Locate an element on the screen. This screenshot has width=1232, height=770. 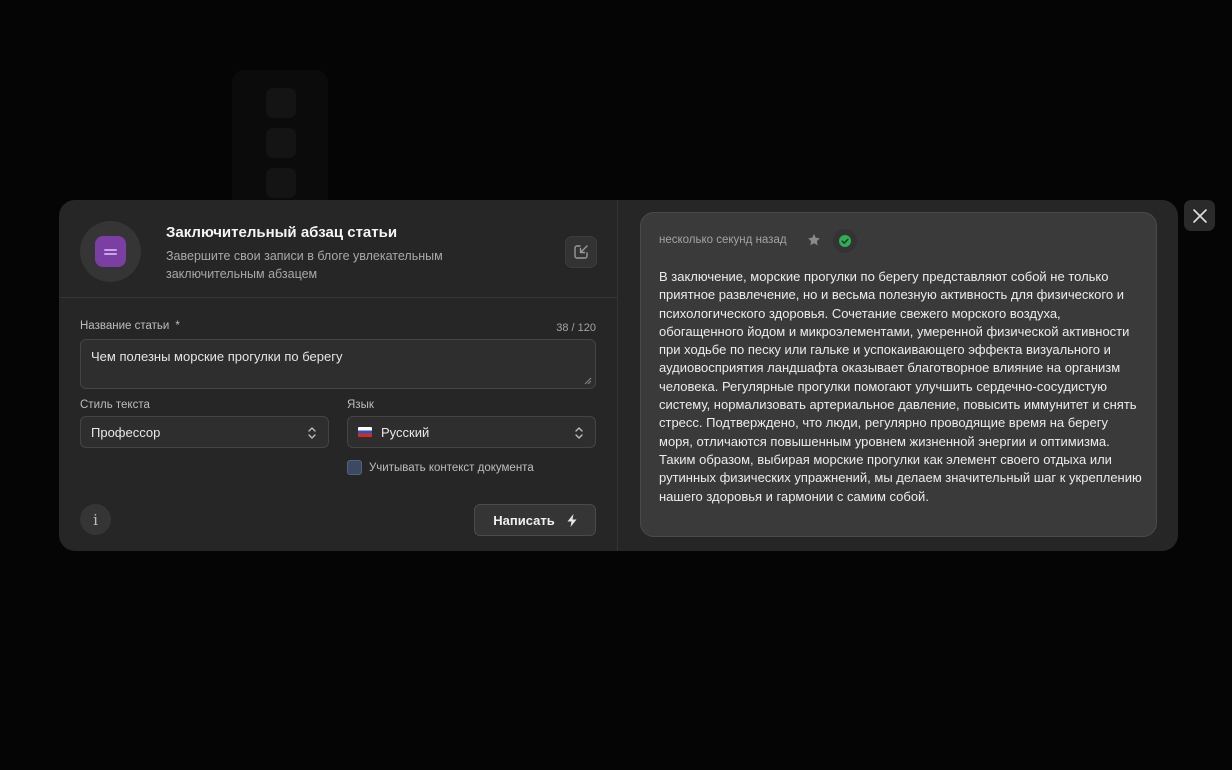
context-checkbox is located at coordinates (354, 467).